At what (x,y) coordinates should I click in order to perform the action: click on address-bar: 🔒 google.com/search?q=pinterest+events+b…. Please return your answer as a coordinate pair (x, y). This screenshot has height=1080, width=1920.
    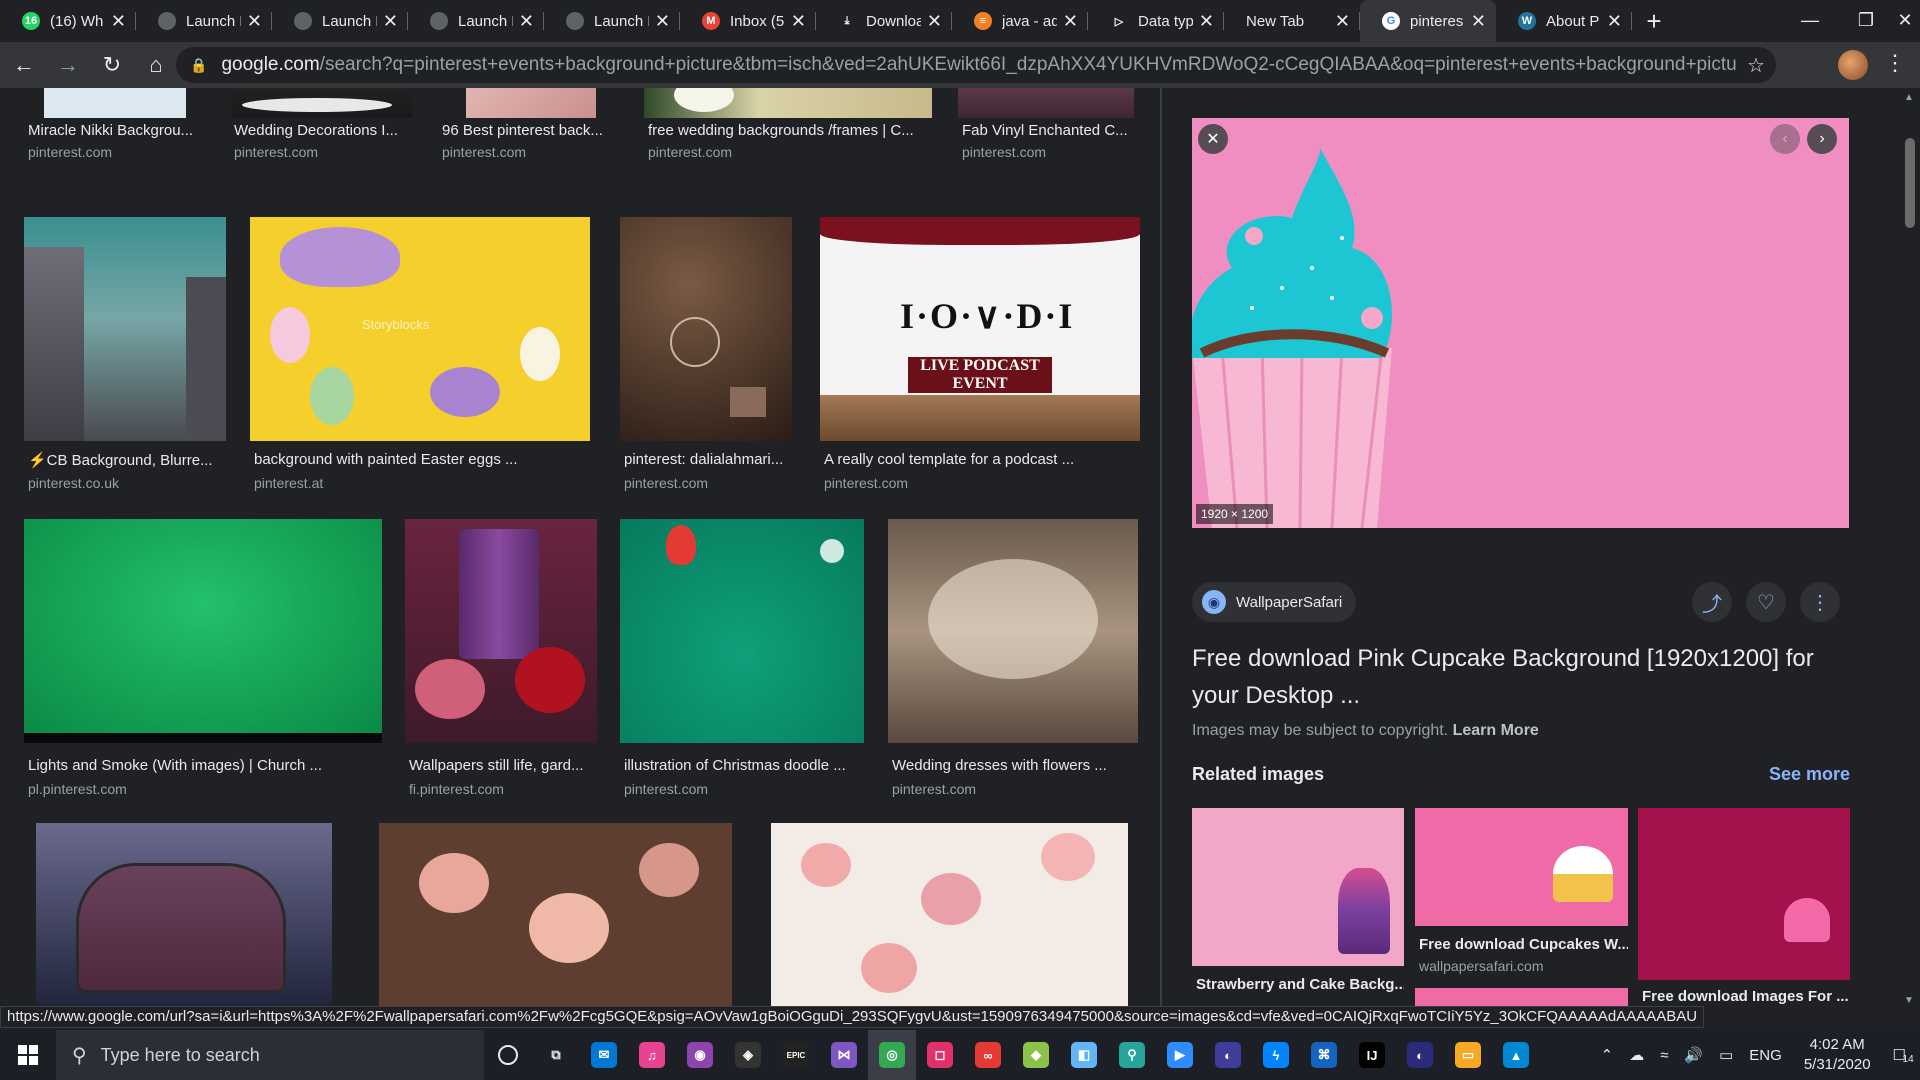
    Looking at the image, I should click on (976, 65).